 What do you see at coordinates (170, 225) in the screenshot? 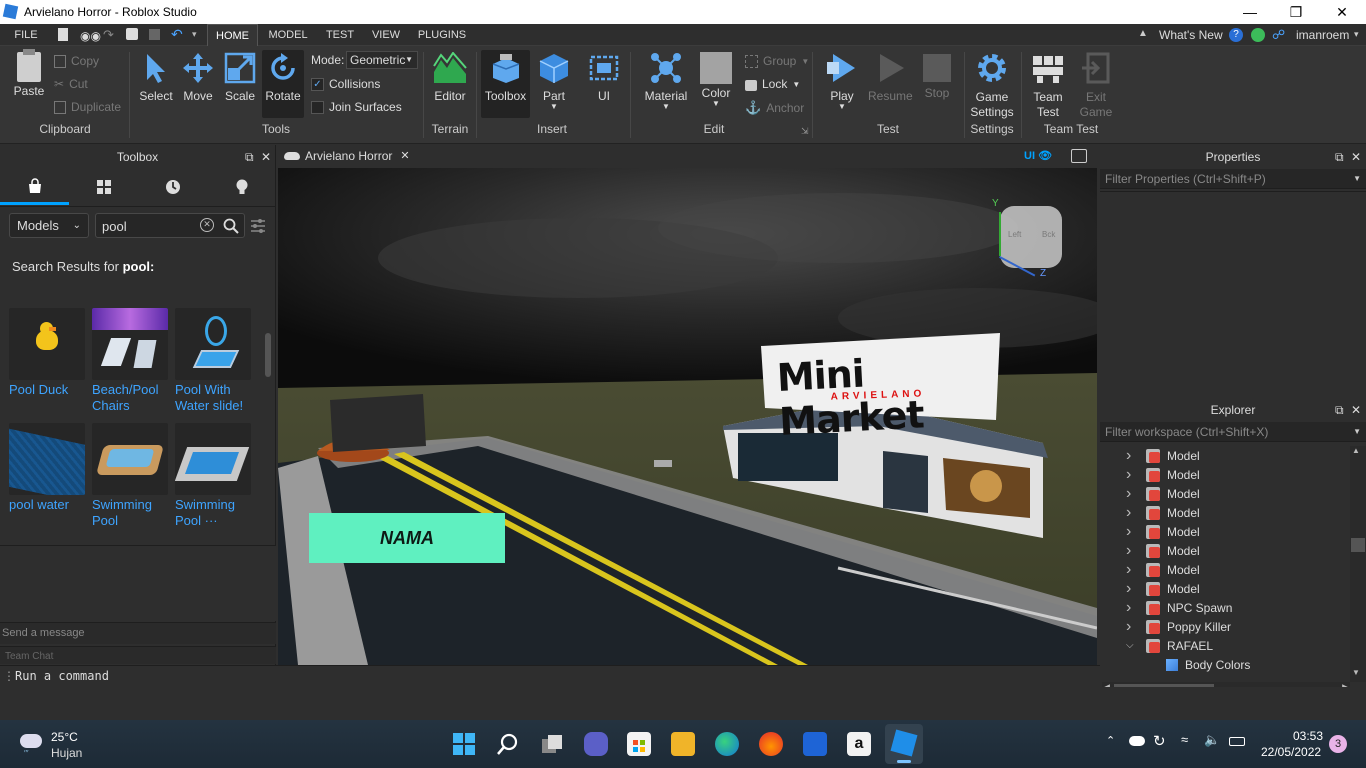
I see `search-box: ✕` at bounding box center [170, 225].